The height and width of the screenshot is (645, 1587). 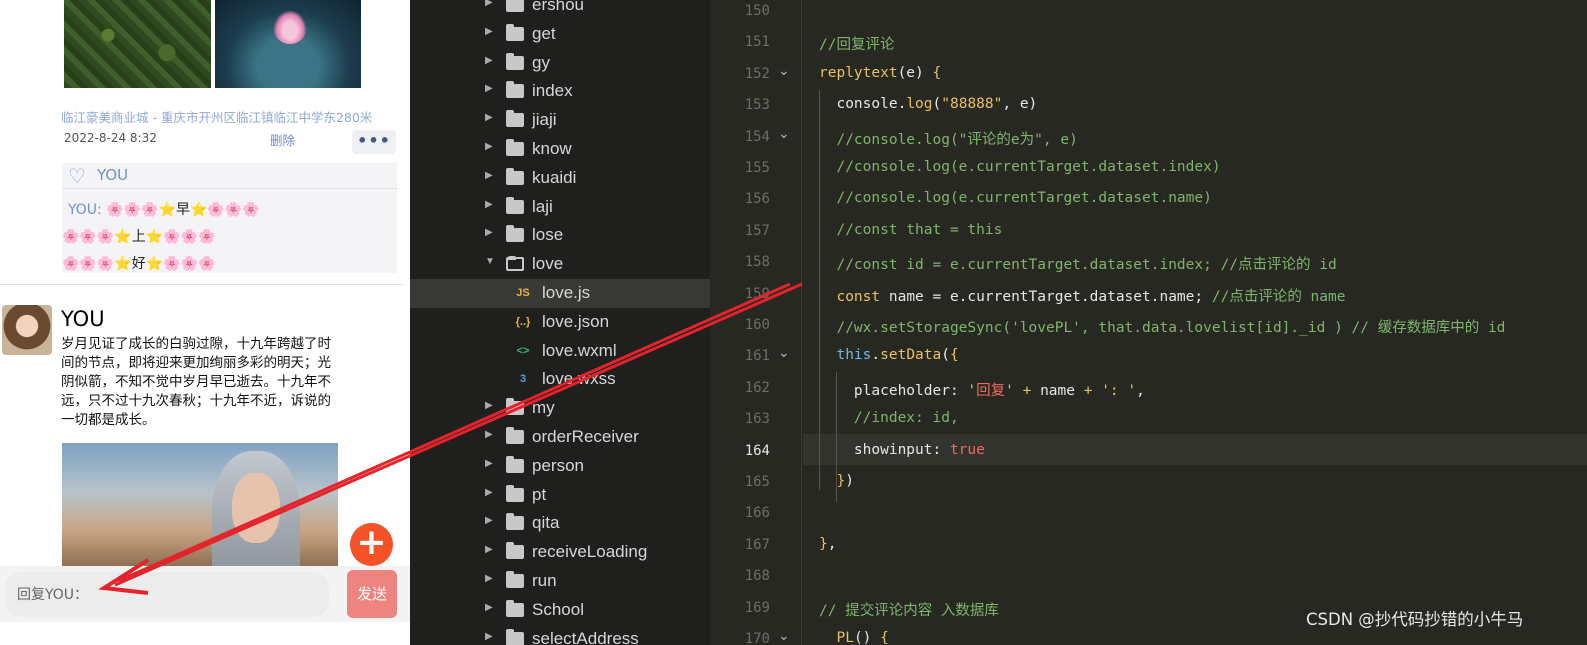 I want to click on post-author: YOU, so click(x=83, y=319).